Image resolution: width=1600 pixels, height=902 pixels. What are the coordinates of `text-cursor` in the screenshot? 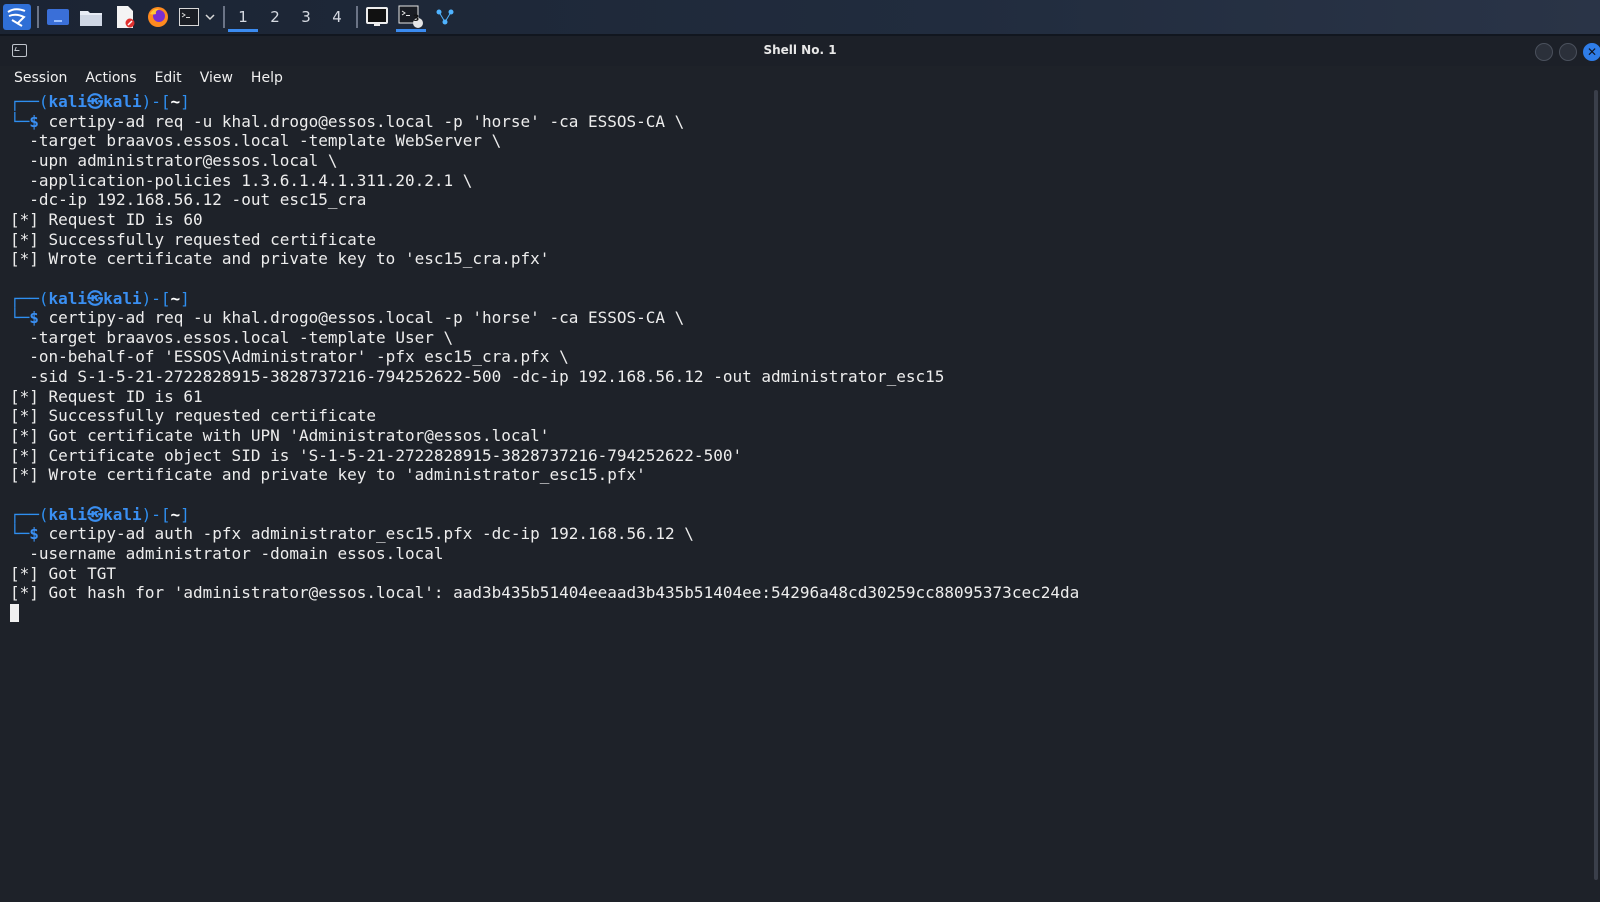 It's located at (14, 612).